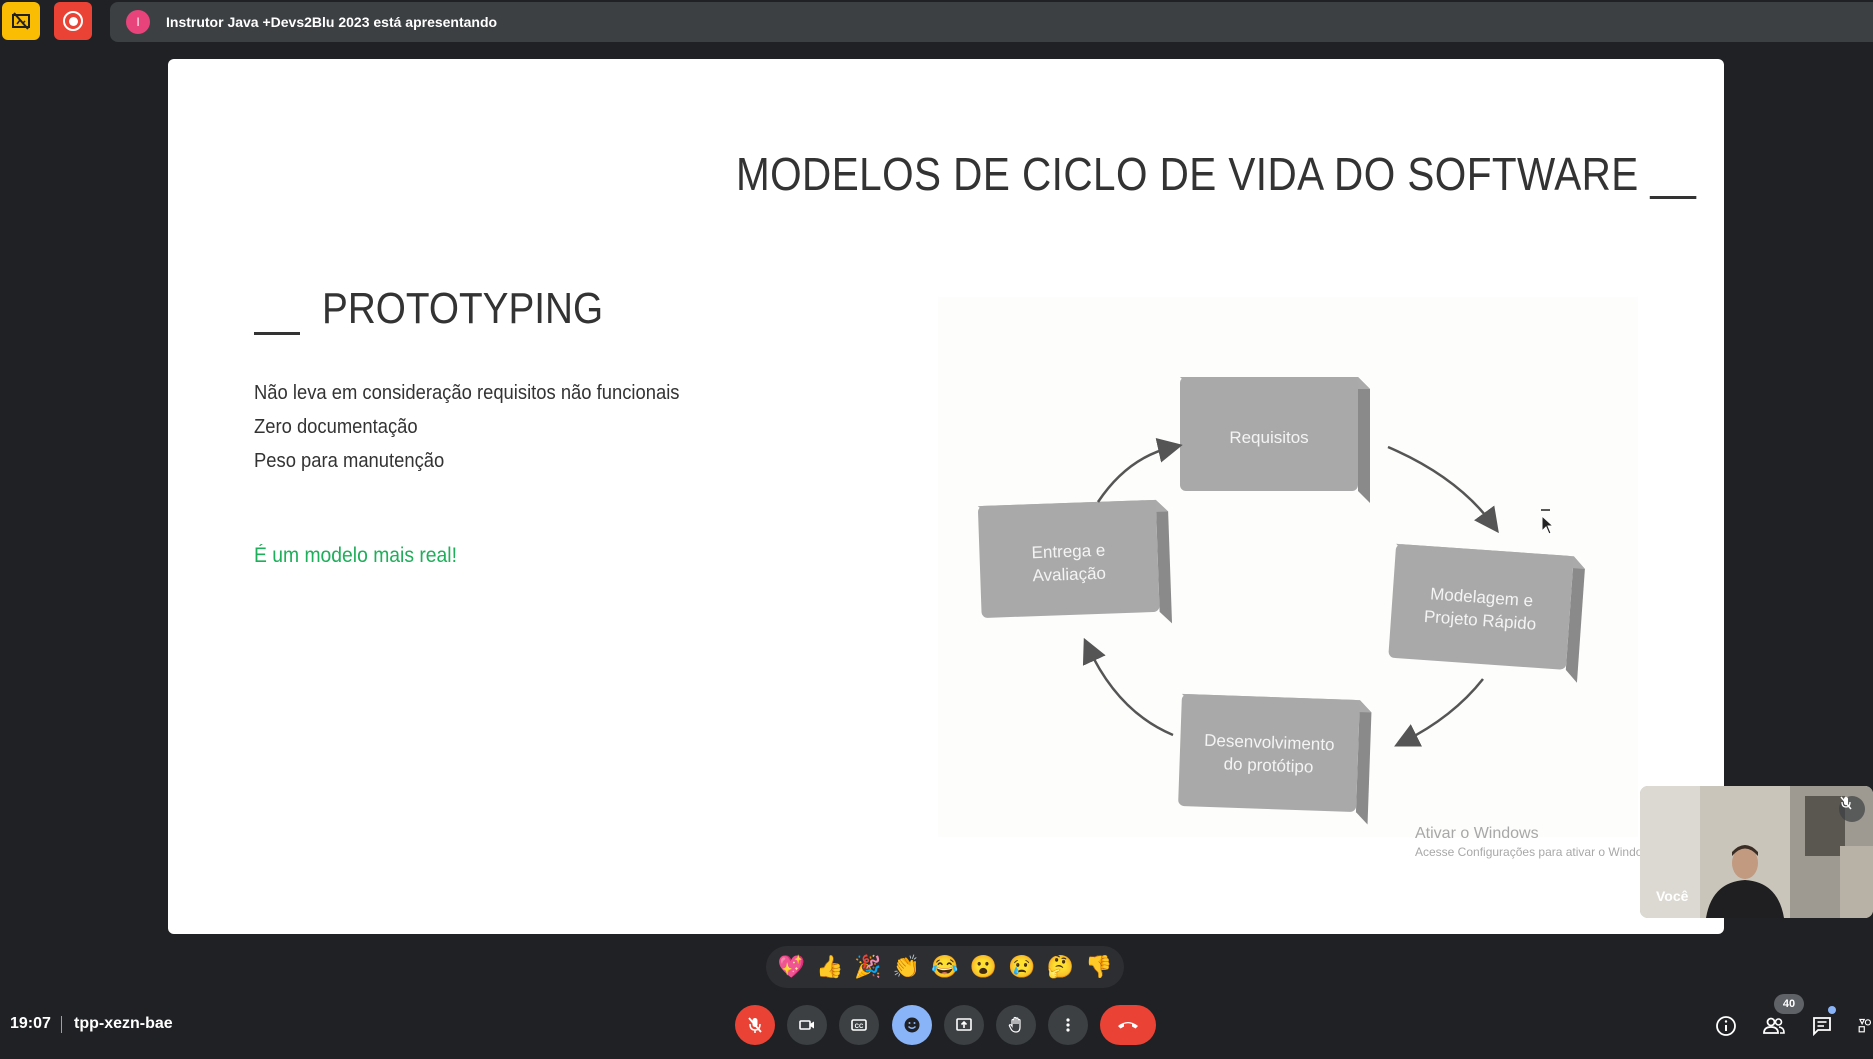 The height and width of the screenshot is (1059, 1873). I want to click on reaction-party: 🎉, so click(867, 967).